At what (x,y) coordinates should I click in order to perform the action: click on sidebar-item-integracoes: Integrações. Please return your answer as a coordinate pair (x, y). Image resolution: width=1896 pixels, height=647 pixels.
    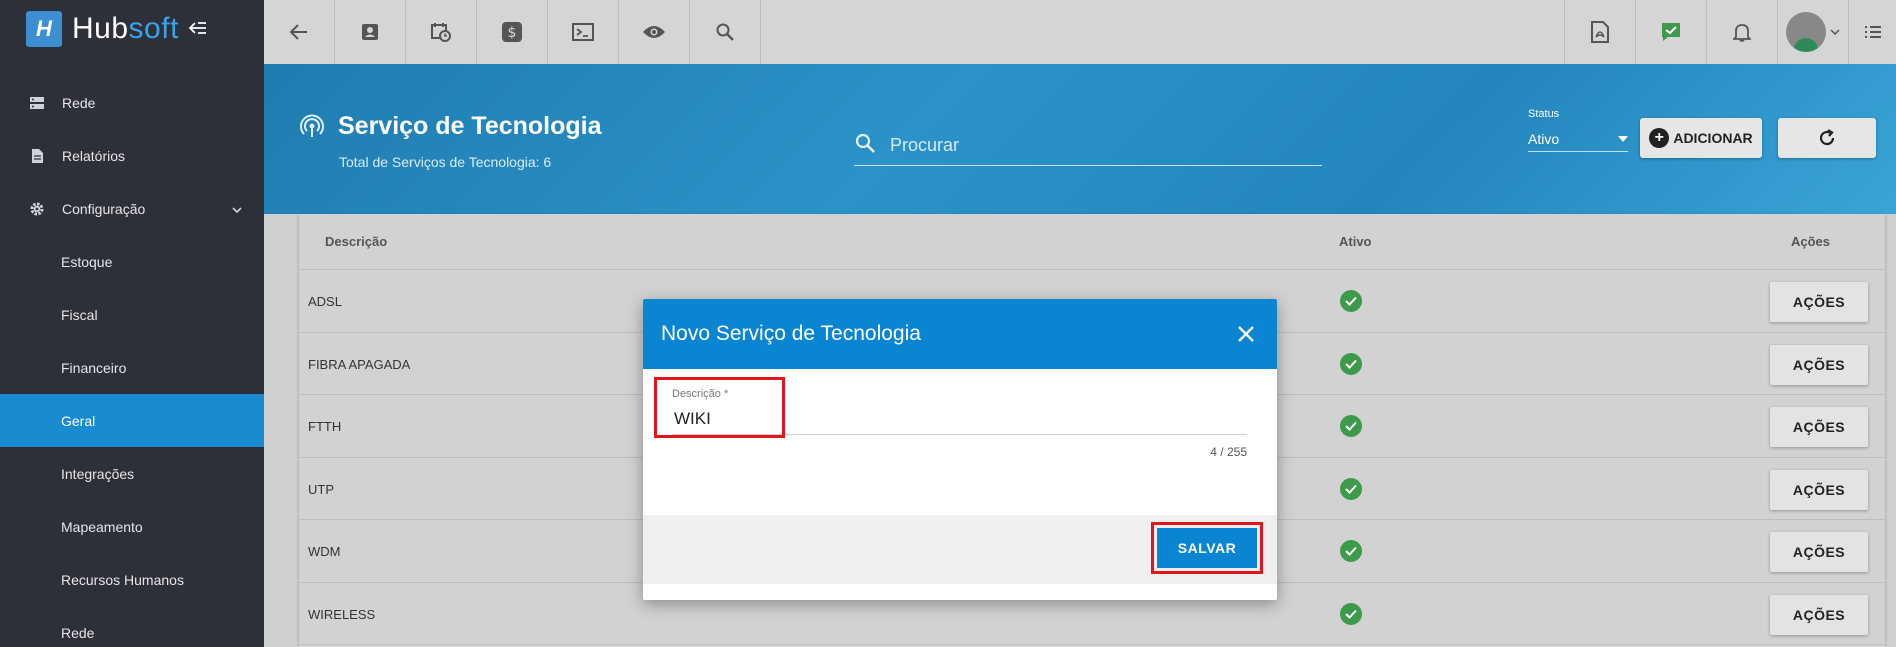
    Looking at the image, I should click on (132, 473).